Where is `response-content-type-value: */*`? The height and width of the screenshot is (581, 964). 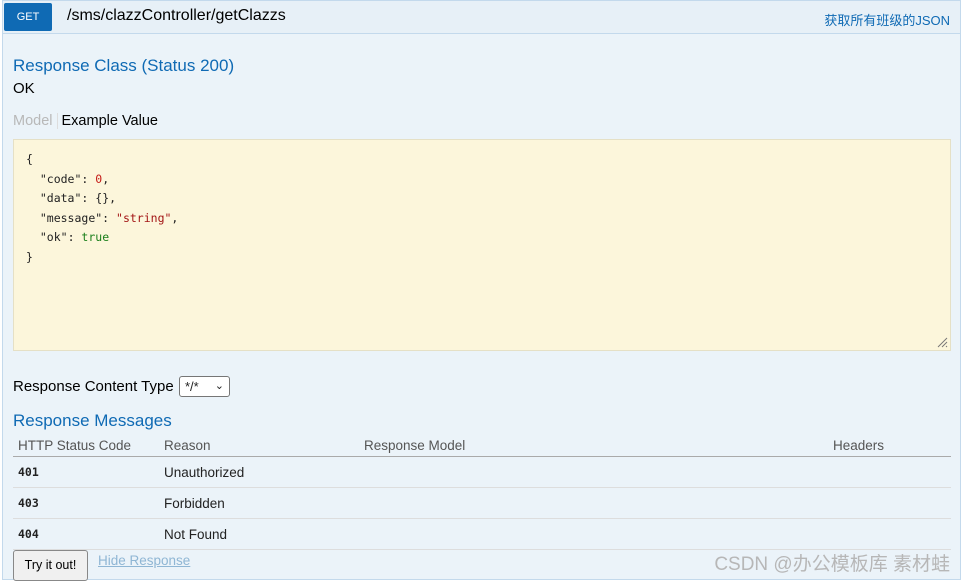 response-content-type-value: */* is located at coordinates (192, 386).